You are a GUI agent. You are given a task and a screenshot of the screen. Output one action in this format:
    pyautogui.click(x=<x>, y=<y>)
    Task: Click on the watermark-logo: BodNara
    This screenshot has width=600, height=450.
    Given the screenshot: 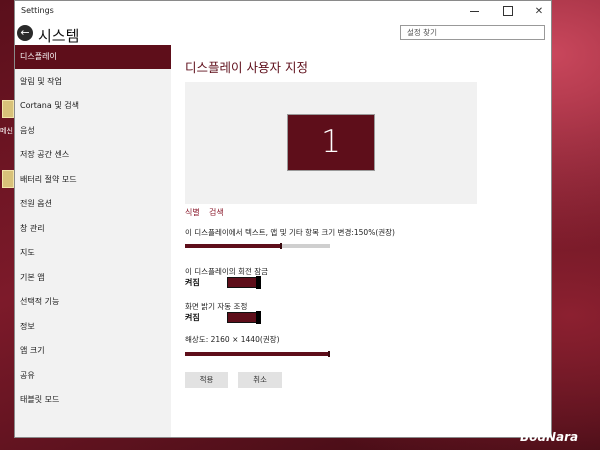 What is the action you would take?
    pyautogui.click(x=549, y=437)
    